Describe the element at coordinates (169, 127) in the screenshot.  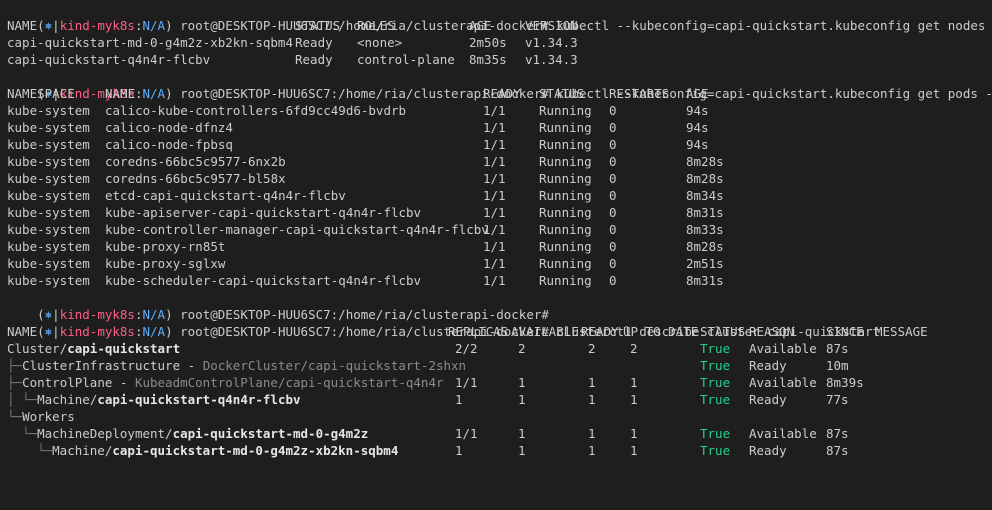
I see `pod-name: calico-node-dfnz4` at that location.